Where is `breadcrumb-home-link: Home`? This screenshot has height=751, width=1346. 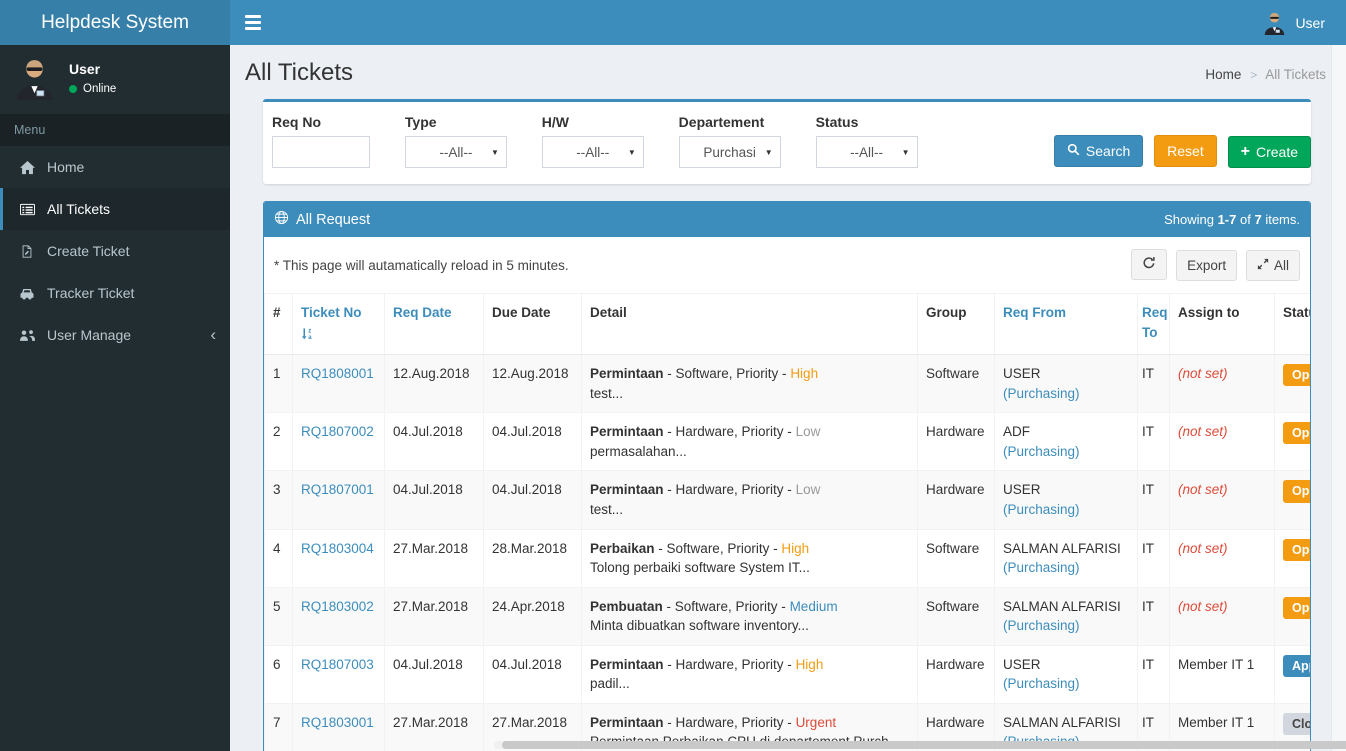
breadcrumb-home-link: Home is located at coordinates (1223, 74).